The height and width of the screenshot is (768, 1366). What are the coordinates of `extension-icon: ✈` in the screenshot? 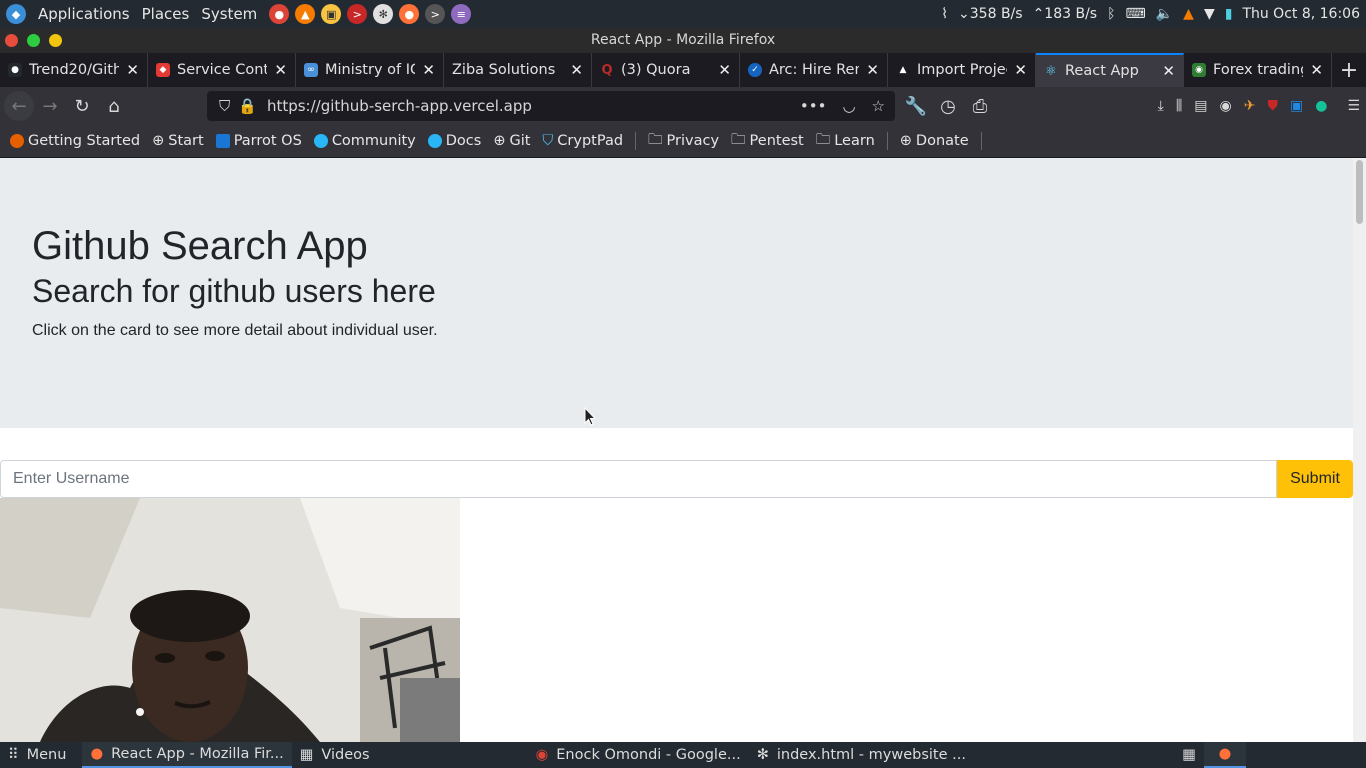 It's located at (1250, 106).